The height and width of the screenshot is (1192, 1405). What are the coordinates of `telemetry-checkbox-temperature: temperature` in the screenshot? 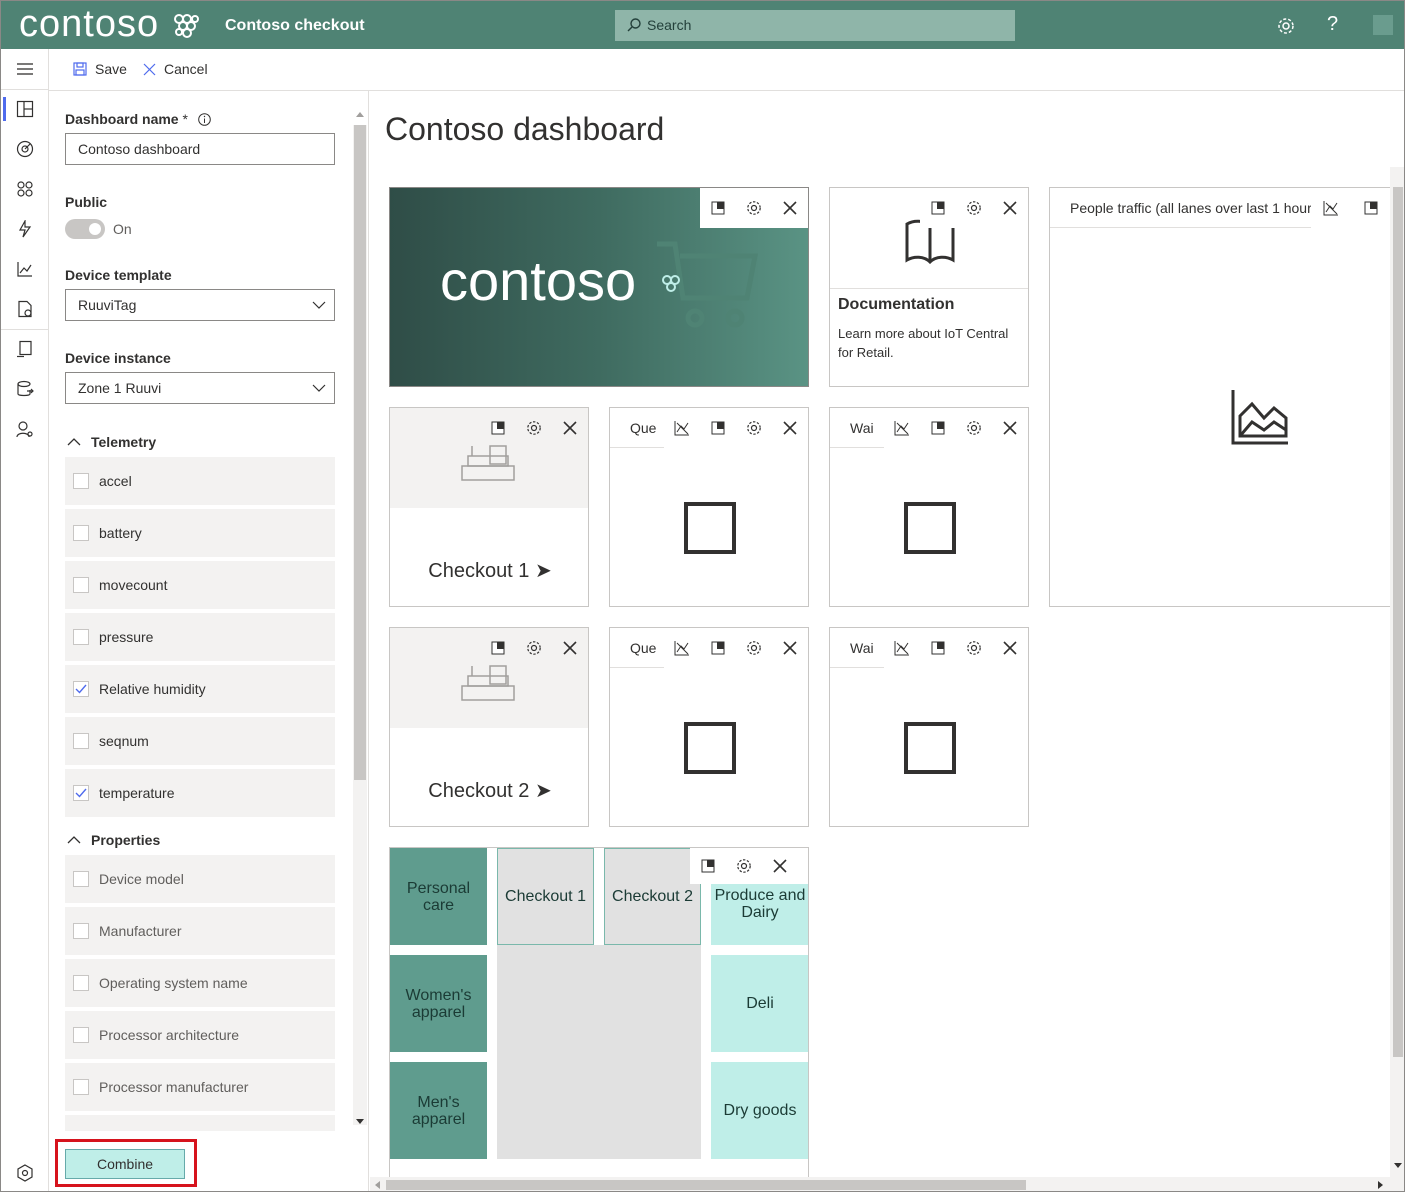 It's located at (200, 793).